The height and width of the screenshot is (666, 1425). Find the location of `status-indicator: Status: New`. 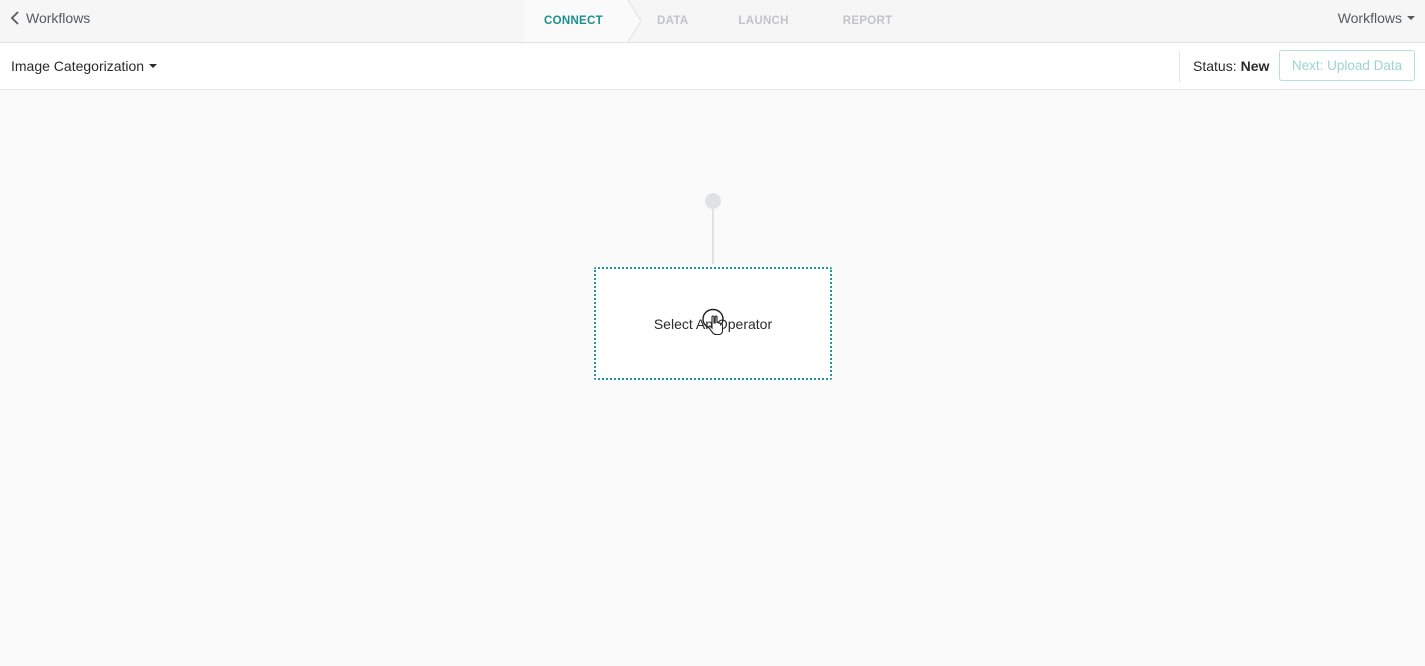

status-indicator: Status: New is located at coordinates (1231, 66).